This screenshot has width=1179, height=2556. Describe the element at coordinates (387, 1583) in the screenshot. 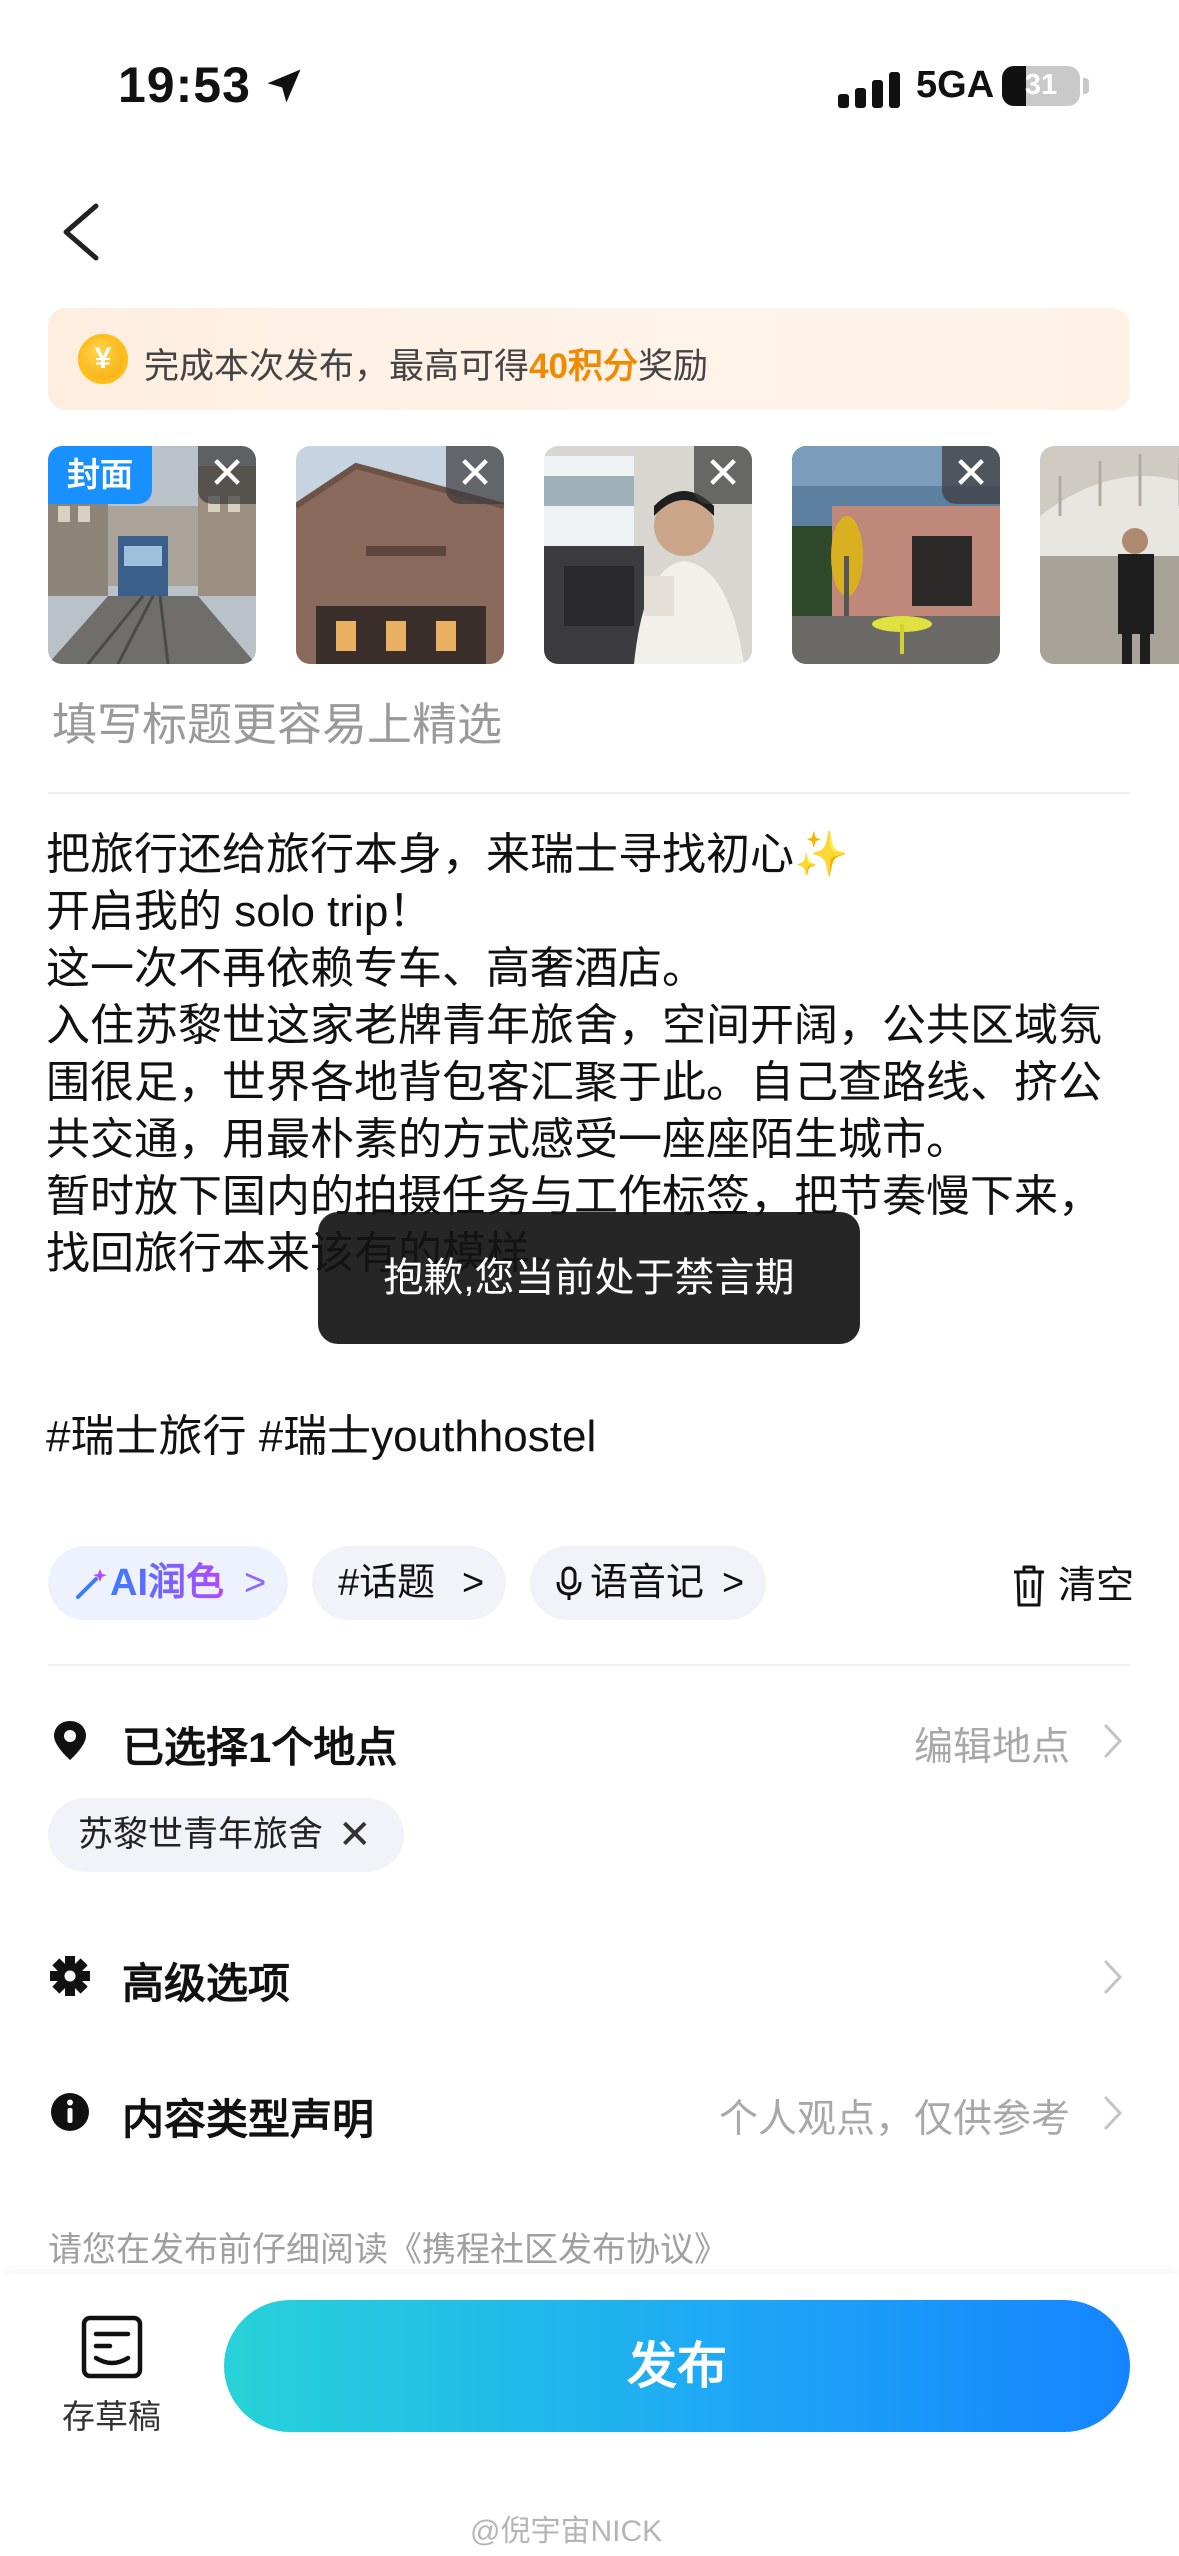

I see `topic-label: #话题` at that location.